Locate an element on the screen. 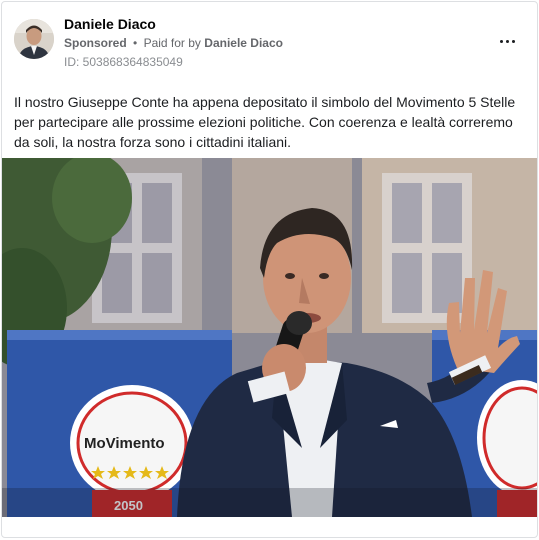 The width and height of the screenshot is (539, 540). avatar is located at coordinates (34, 39).